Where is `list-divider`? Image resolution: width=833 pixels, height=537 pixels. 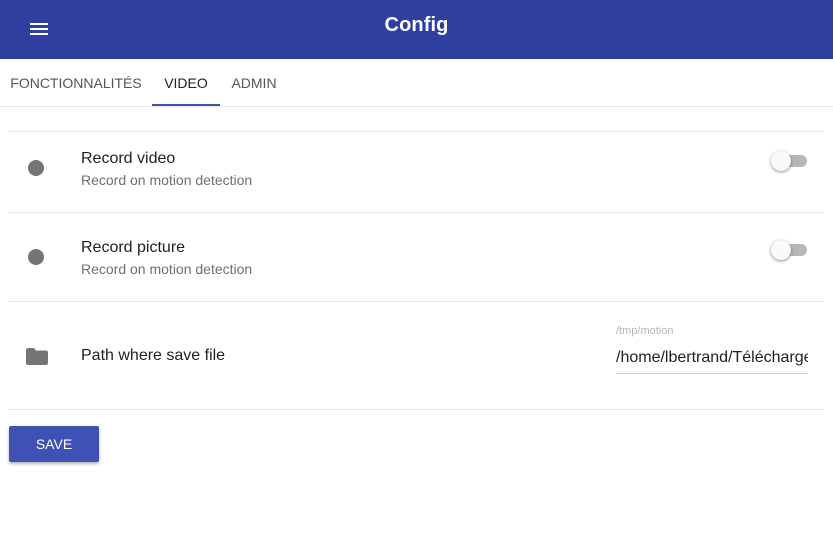 list-divider is located at coordinates (416, 409).